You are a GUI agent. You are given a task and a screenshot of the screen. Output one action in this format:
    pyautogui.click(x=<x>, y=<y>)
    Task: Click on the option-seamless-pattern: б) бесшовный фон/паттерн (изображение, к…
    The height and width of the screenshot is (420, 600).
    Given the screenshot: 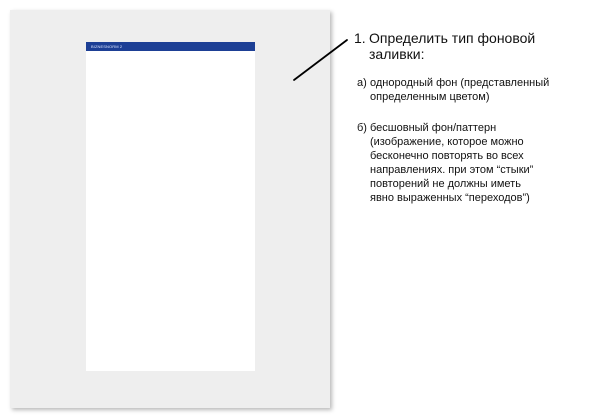 What is the action you would take?
    pyautogui.click(x=474, y=163)
    